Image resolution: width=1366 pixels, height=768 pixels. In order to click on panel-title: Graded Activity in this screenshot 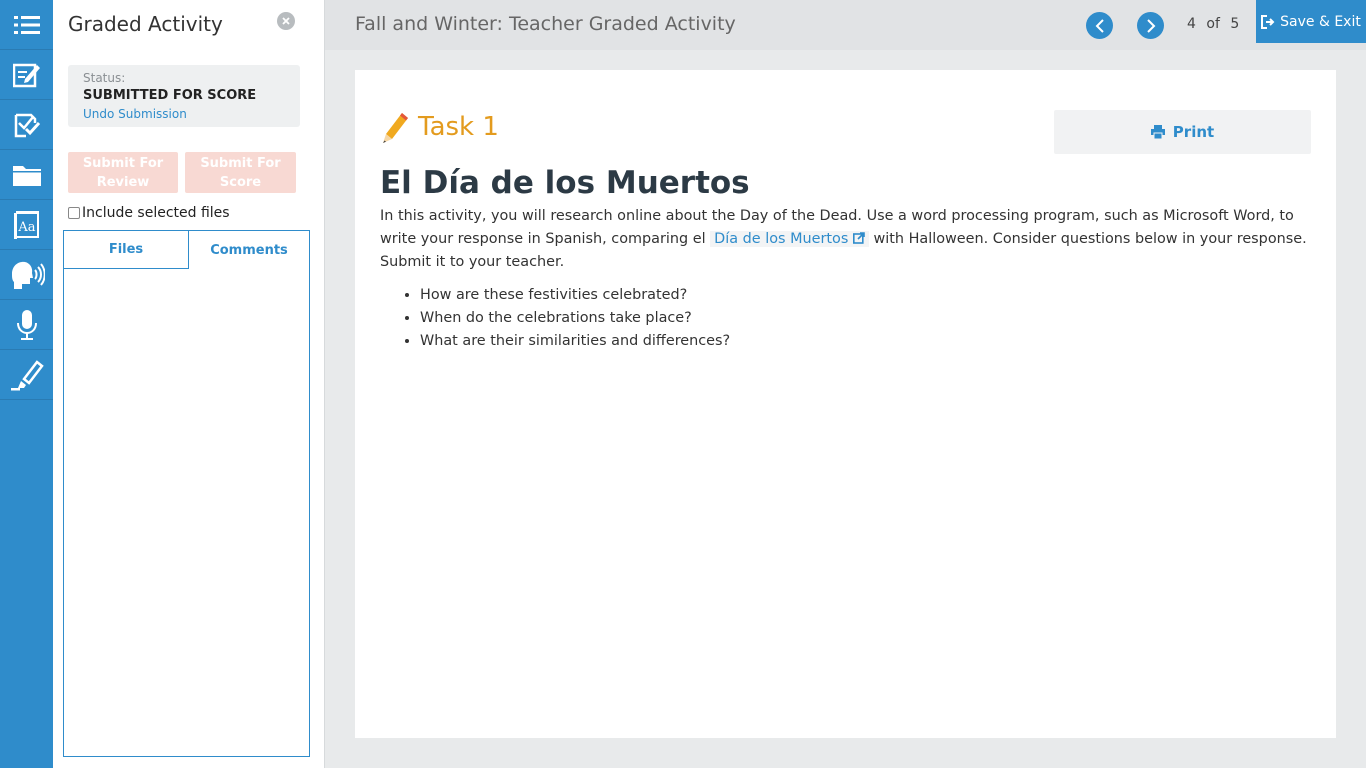, I will do `click(145, 24)`.